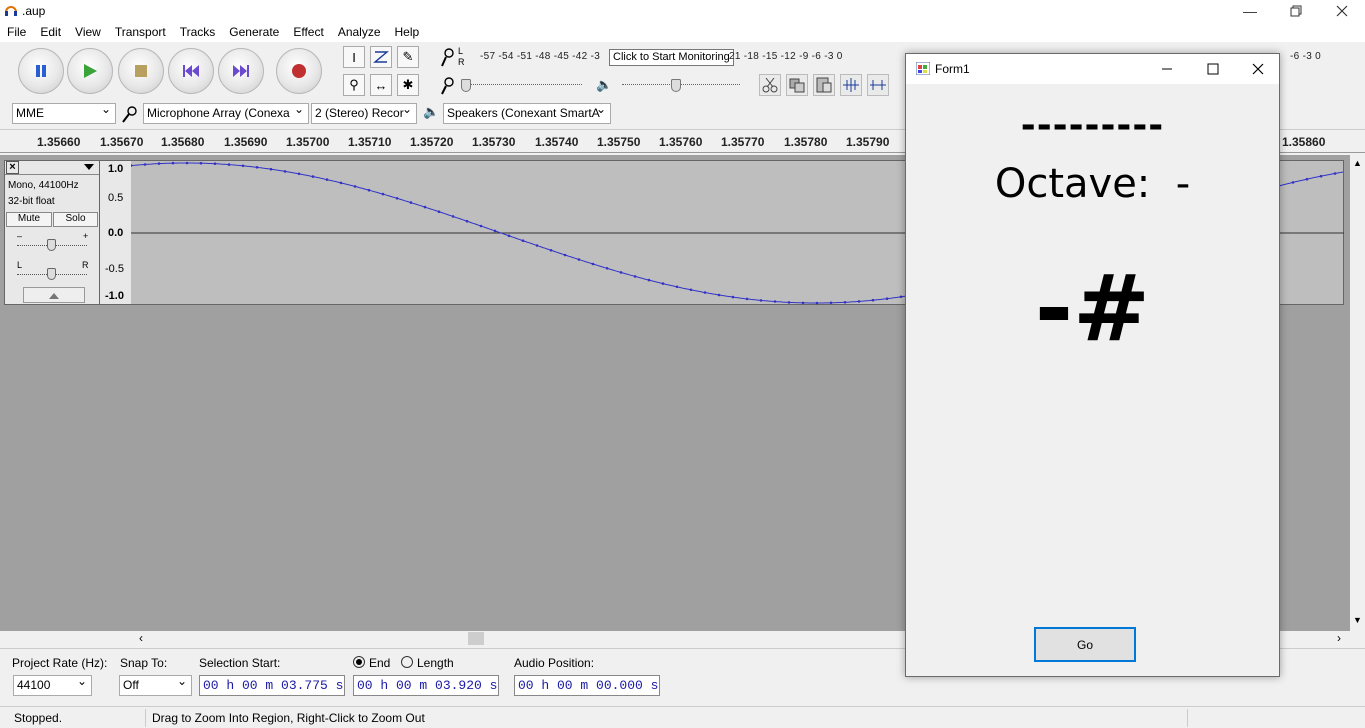 This screenshot has width=1365, height=728. What do you see at coordinates (359, 662) in the screenshot?
I see `end-radio` at bounding box center [359, 662].